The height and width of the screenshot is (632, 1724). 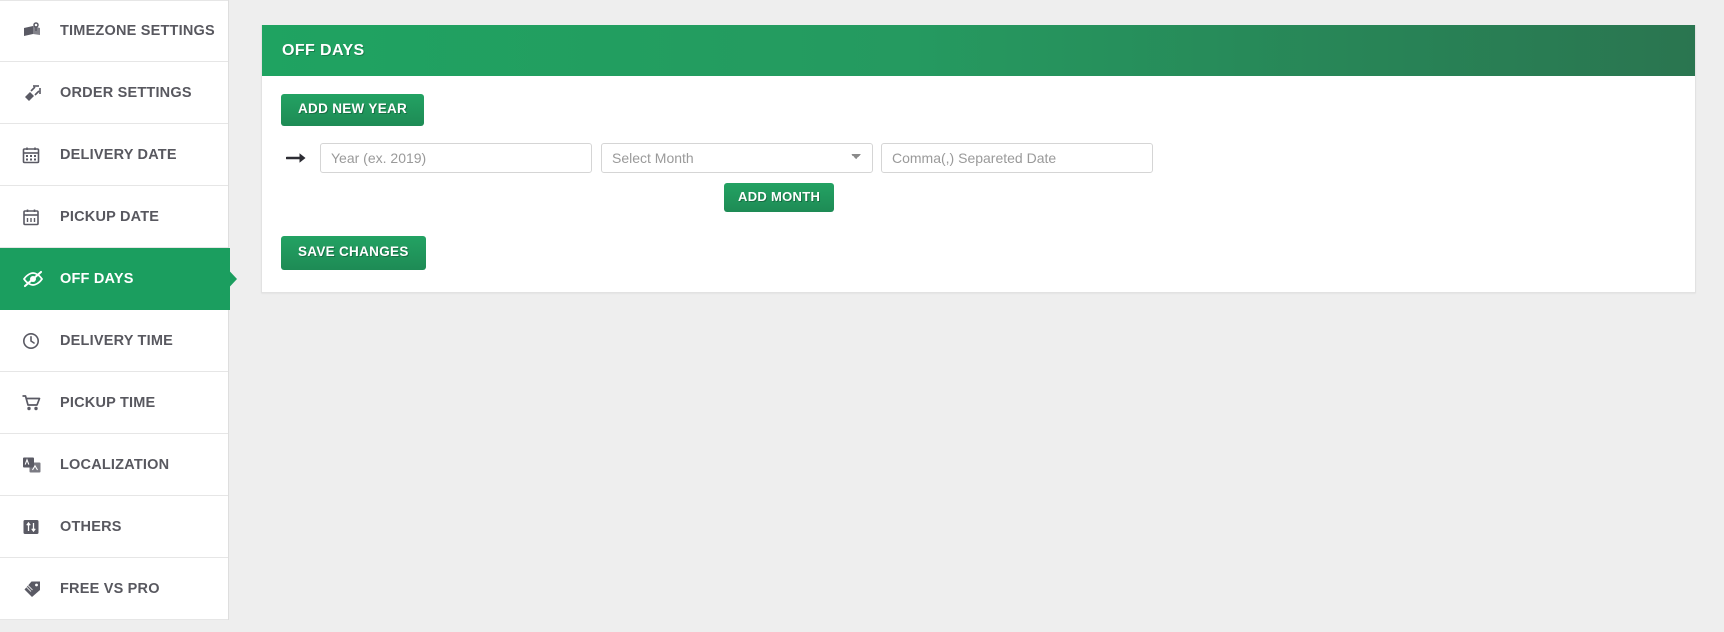 What do you see at coordinates (297, 158) in the screenshot?
I see `arrow-right-icon` at bounding box center [297, 158].